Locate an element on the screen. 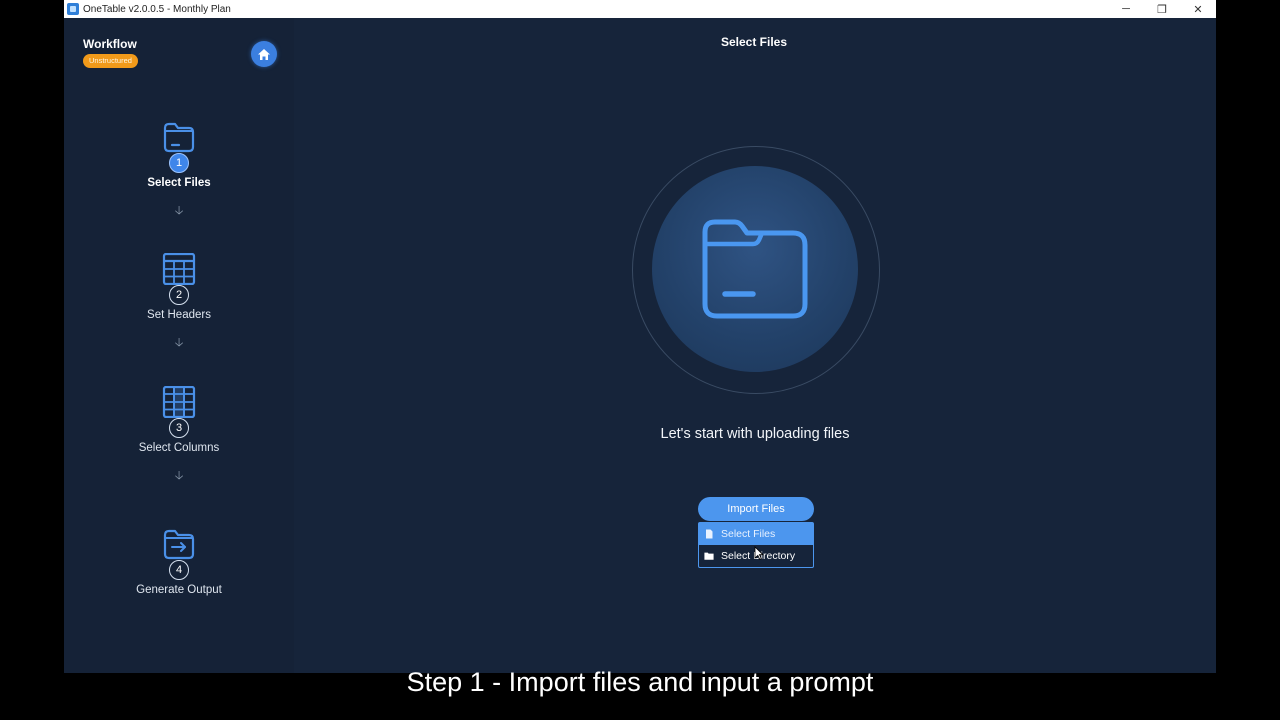 The height and width of the screenshot is (720, 1280). window-controls: ─ ❐ ✕ is located at coordinates (1162, 9).